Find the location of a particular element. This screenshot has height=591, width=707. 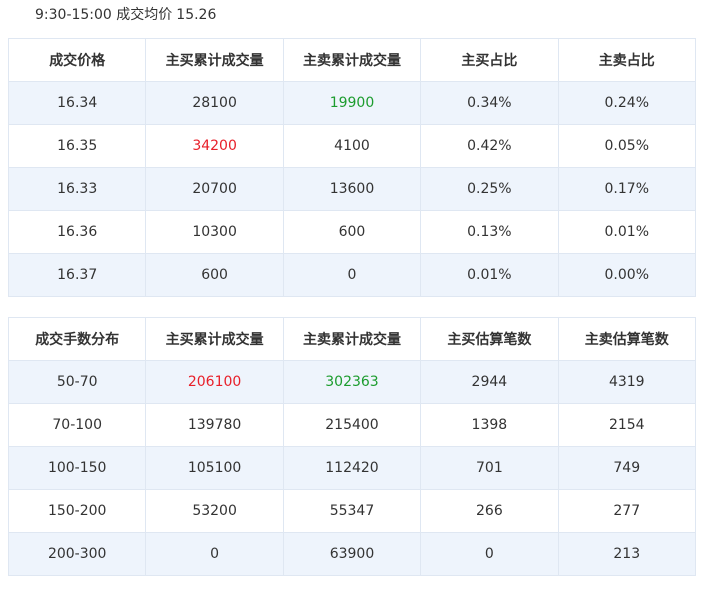

buy-volume-cell: 600 is located at coordinates (214, 275).